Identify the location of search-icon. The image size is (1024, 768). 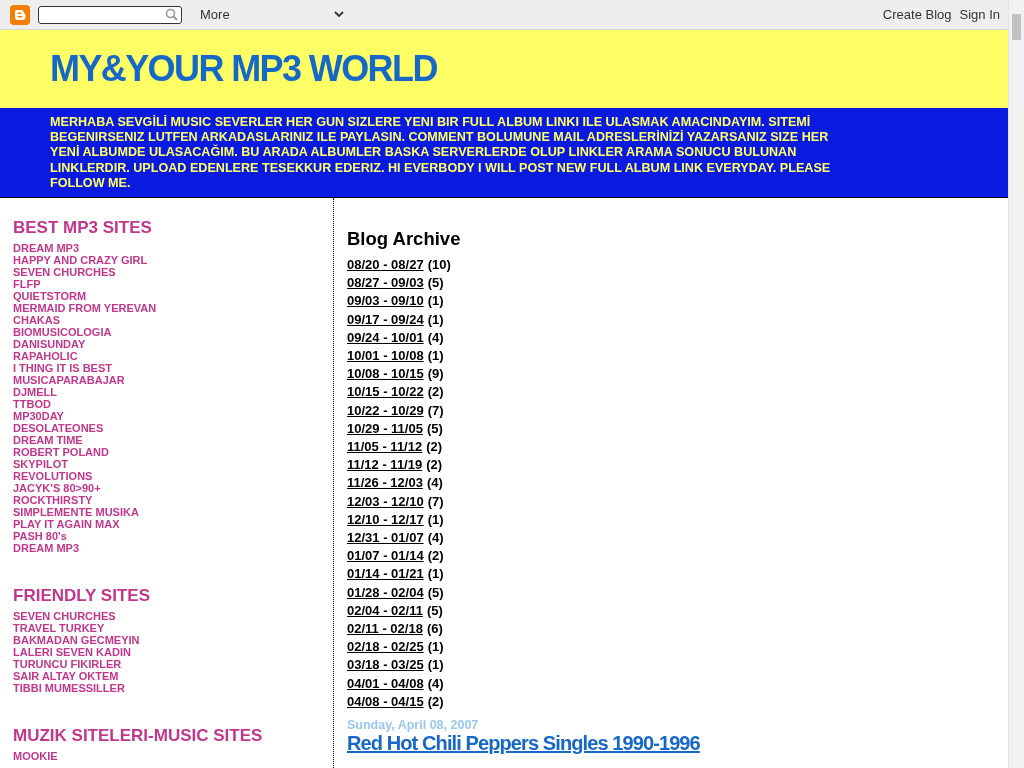
(171, 14).